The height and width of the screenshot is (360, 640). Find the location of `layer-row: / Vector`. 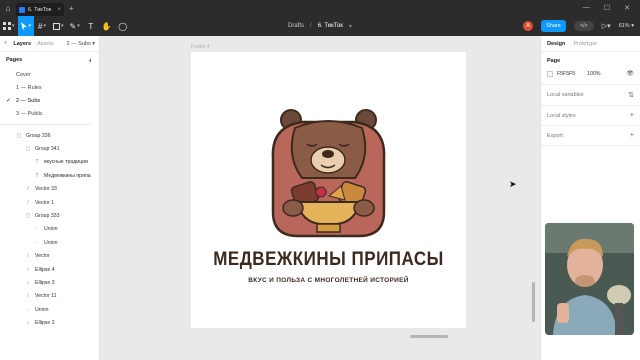

layer-row: / Vector is located at coordinates (49, 256).